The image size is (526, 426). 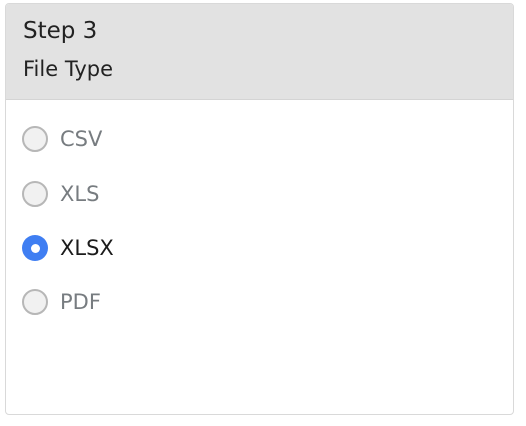 I want to click on radio-option-xls: XLS, so click(x=60, y=194).